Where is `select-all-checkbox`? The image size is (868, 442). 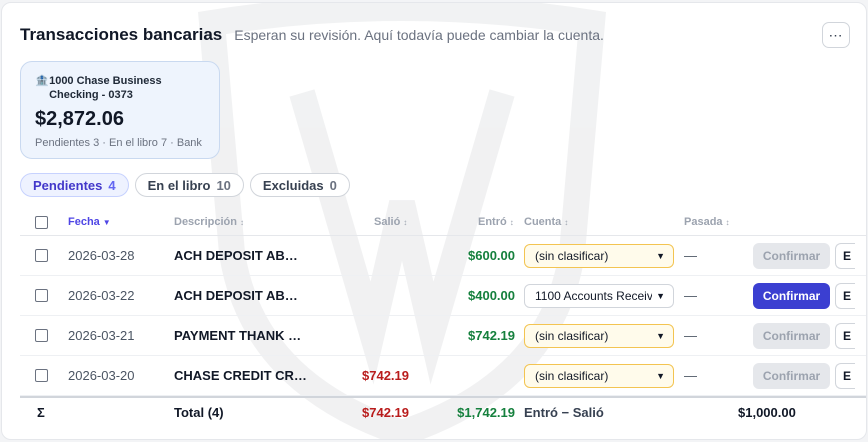
select-all-checkbox is located at coordinates (41, 222).